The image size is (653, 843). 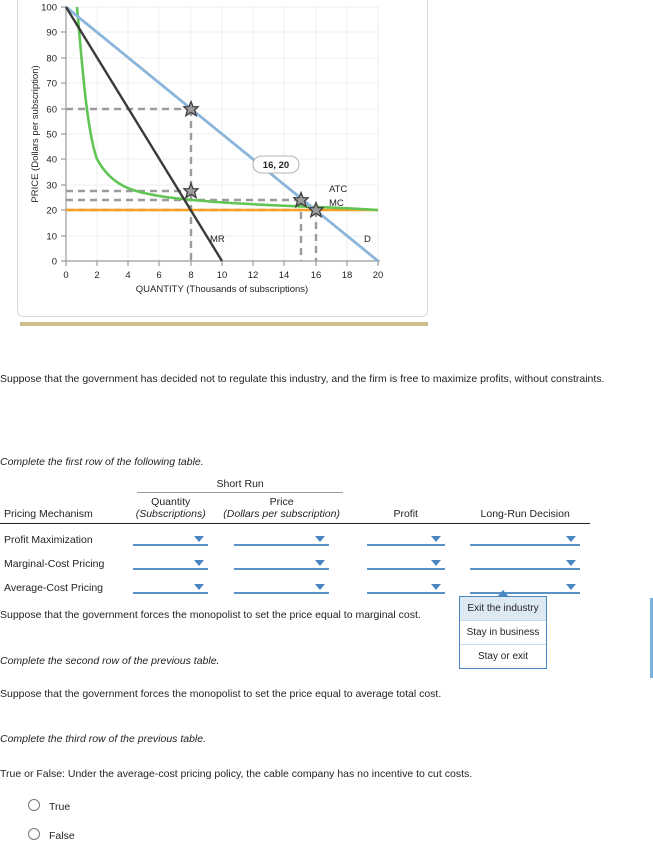 What do you see at coordinates (405, 562) in the screenshot?
I see `dropdown-profit-marginal-cost` at bounding box center [405, 562].